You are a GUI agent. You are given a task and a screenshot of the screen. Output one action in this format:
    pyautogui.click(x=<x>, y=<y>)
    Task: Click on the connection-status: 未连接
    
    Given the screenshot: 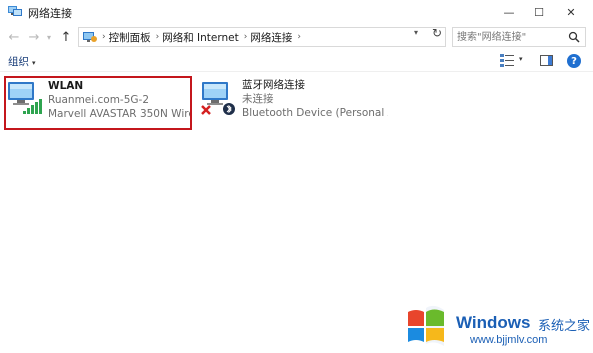 What is the action you would take?
    pyautogui.click(x=258, y=99)
    